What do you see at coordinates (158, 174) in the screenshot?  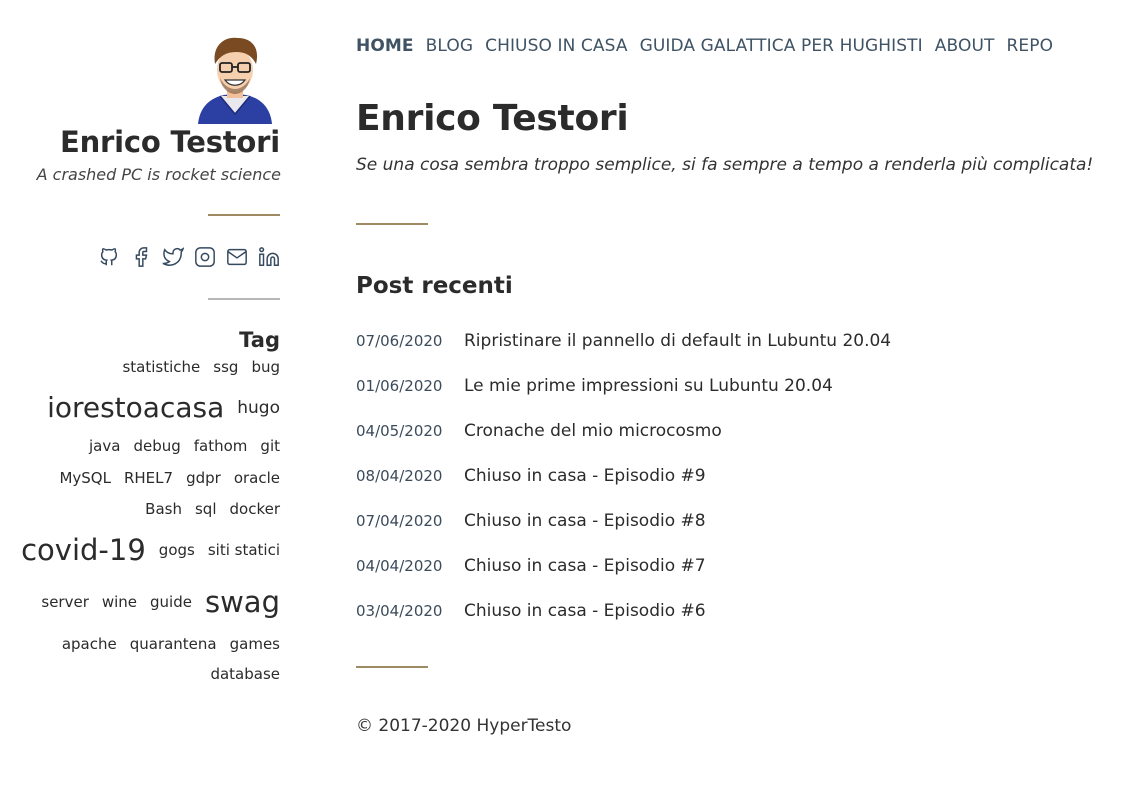 I see `site-tagline: A crashed PC is rocket science` at bounding box center [158, 174].